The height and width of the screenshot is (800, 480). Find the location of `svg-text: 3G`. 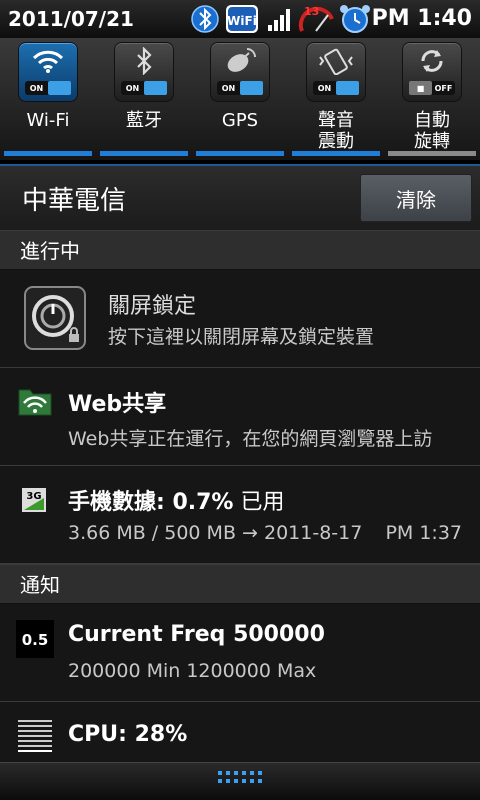

svg-text: 3G is located at coordinates (33, 496).